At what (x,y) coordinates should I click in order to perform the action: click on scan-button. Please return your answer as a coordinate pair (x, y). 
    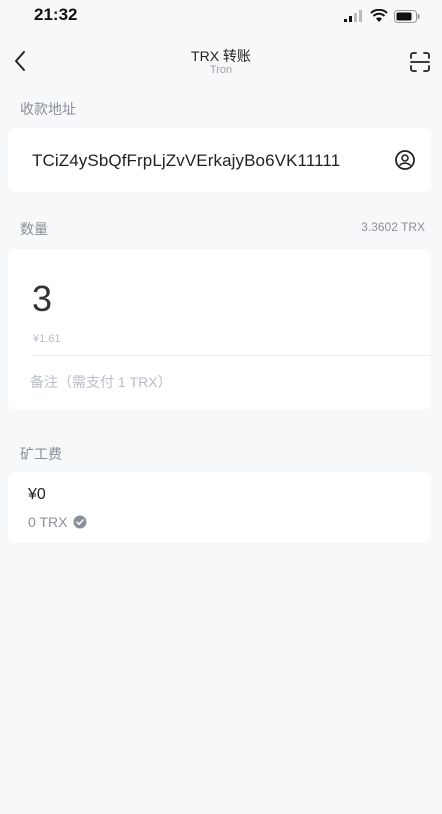
    Looking at the image, I should click on (420, 62).